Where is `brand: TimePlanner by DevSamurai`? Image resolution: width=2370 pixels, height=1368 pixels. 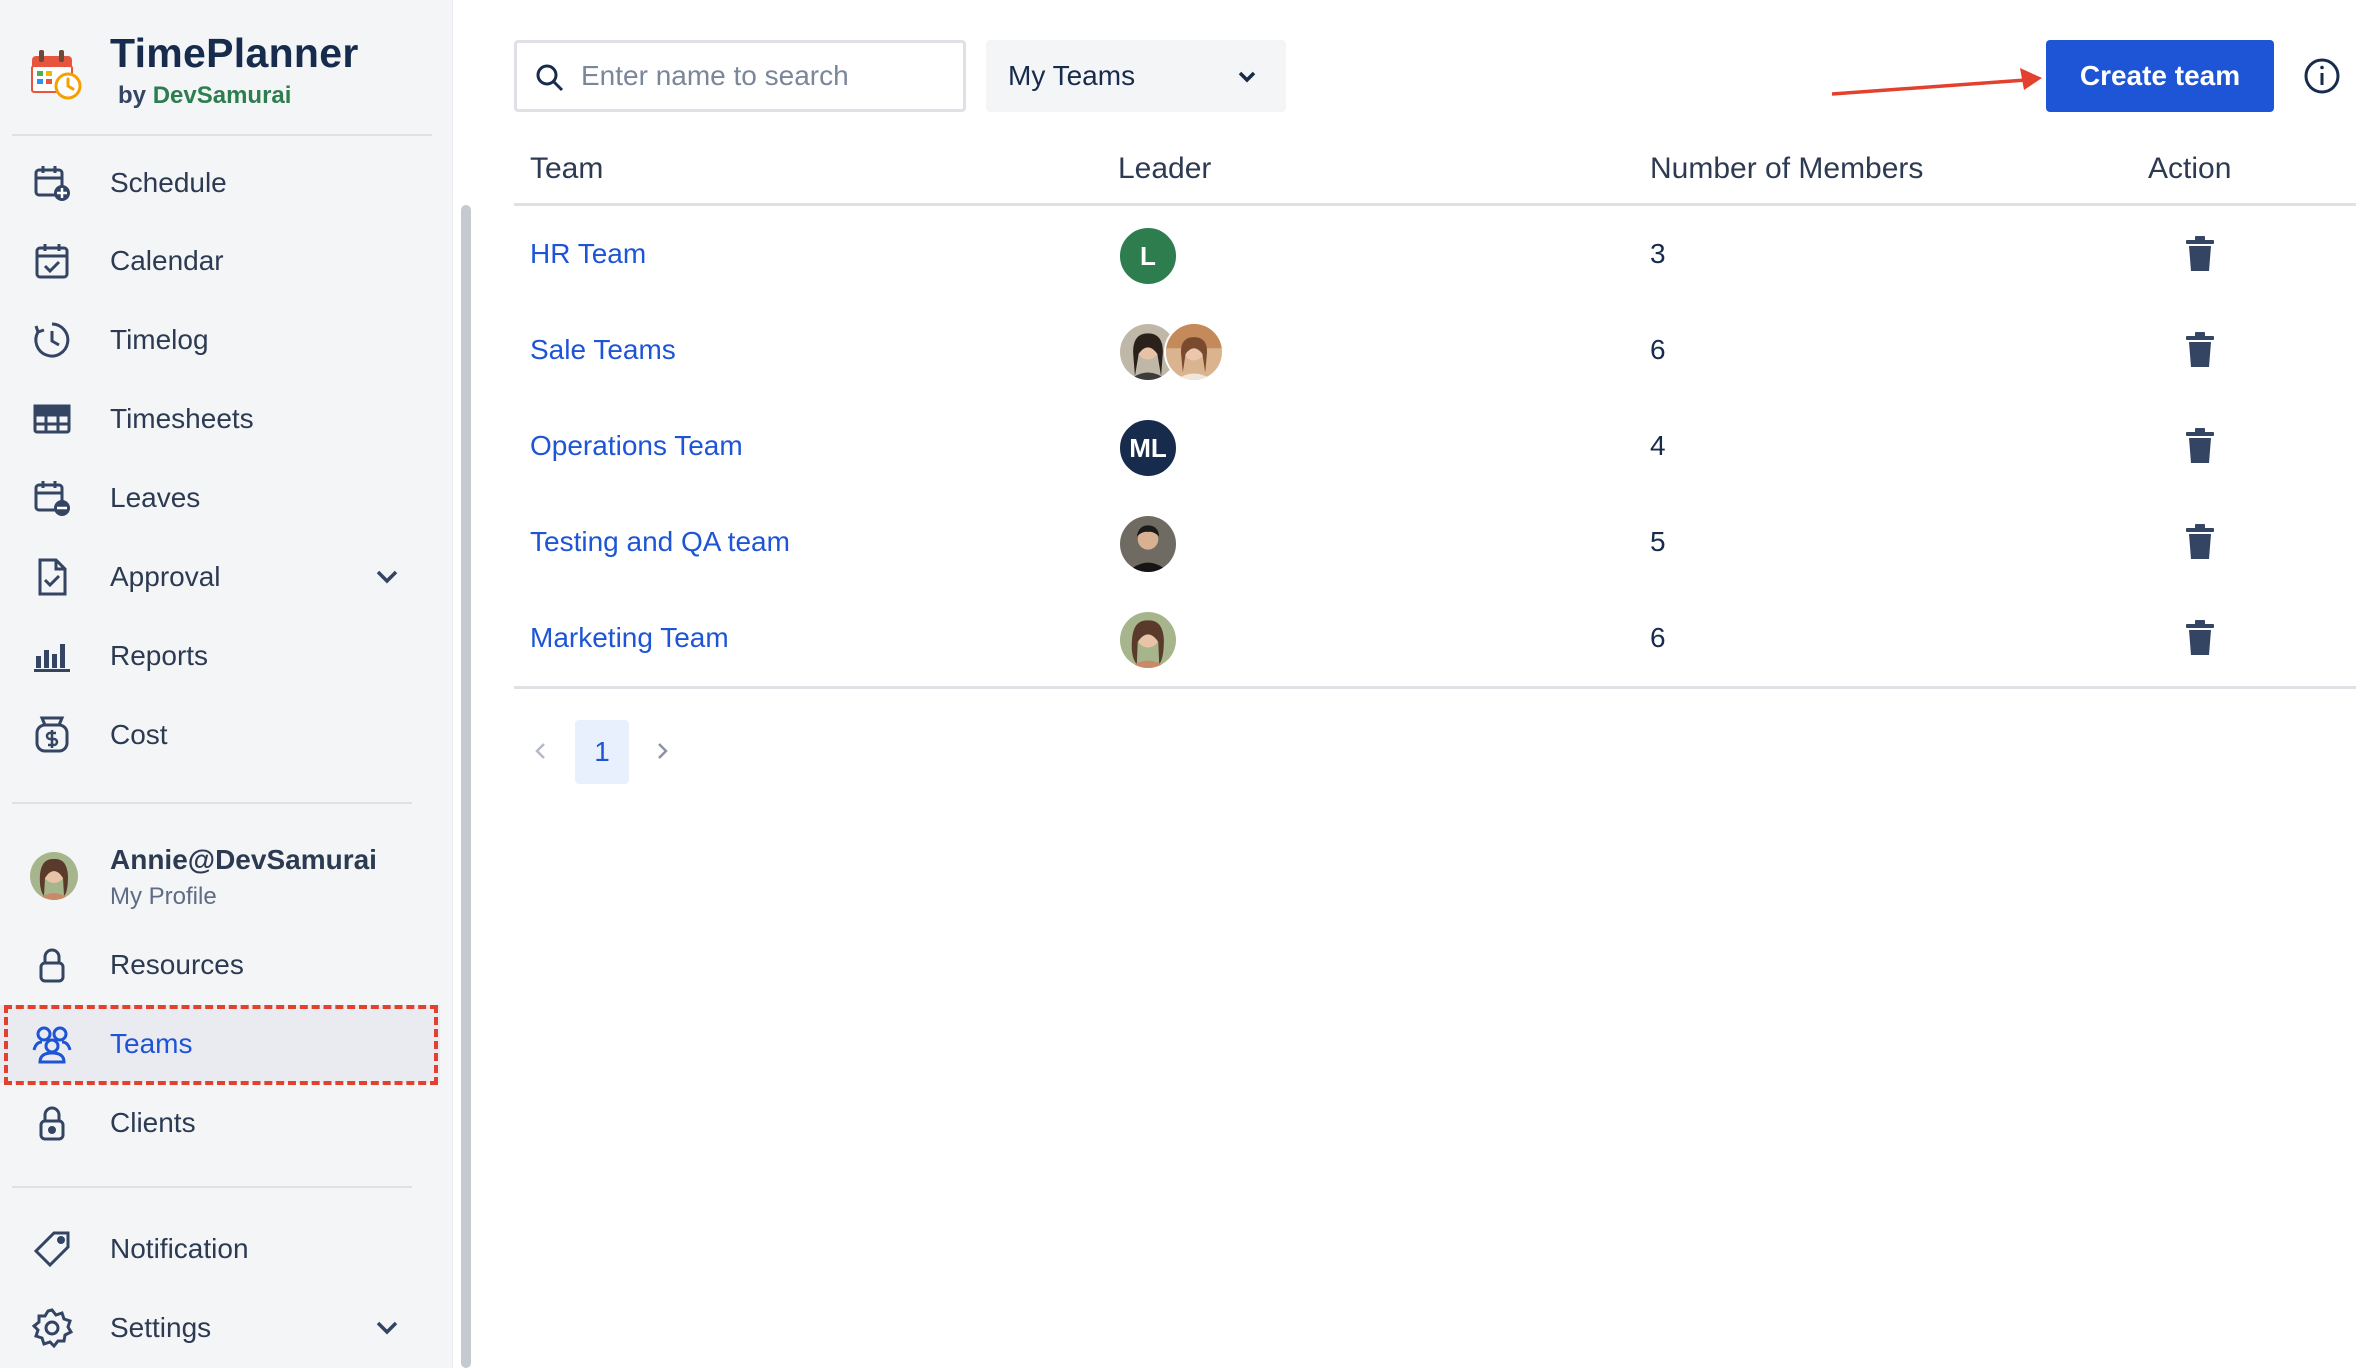 brand: TimePlanner by DevSamurai is located at coordinates (238, 73).